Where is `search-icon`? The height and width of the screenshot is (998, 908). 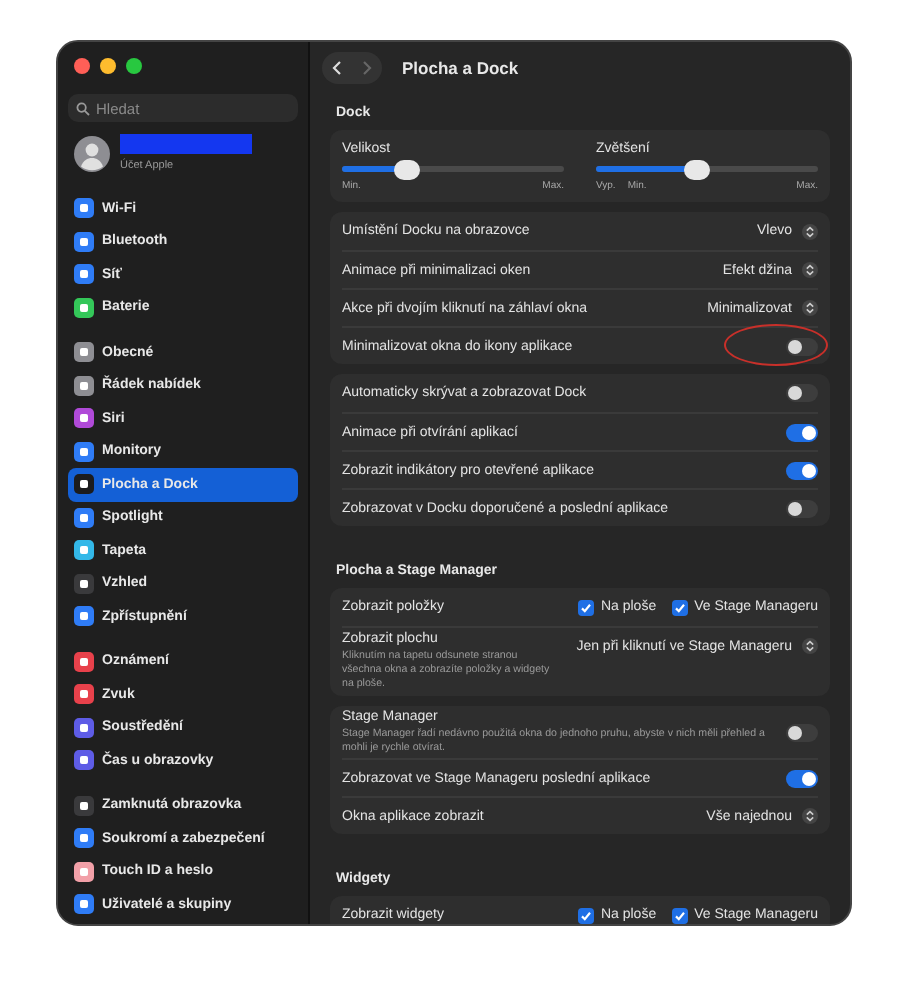
search-icon is located at coordinates (83, 108).